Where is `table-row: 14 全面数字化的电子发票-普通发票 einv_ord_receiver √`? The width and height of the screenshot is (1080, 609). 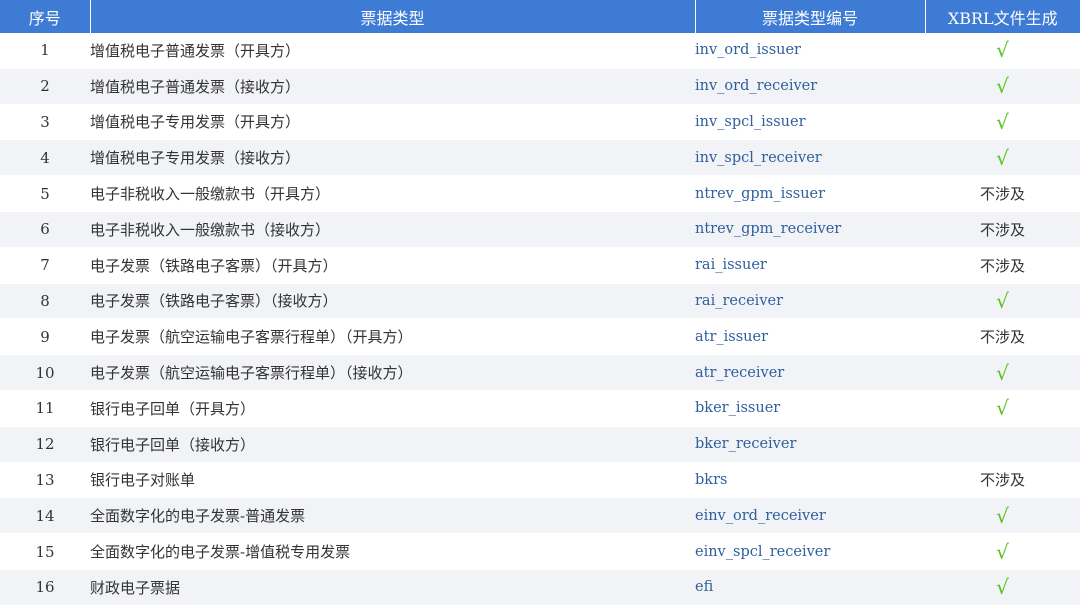
table-row: 14 全面数字化的电子发票-普通发票 einv_ord_receiver √ is located at coordinates (540, 516).